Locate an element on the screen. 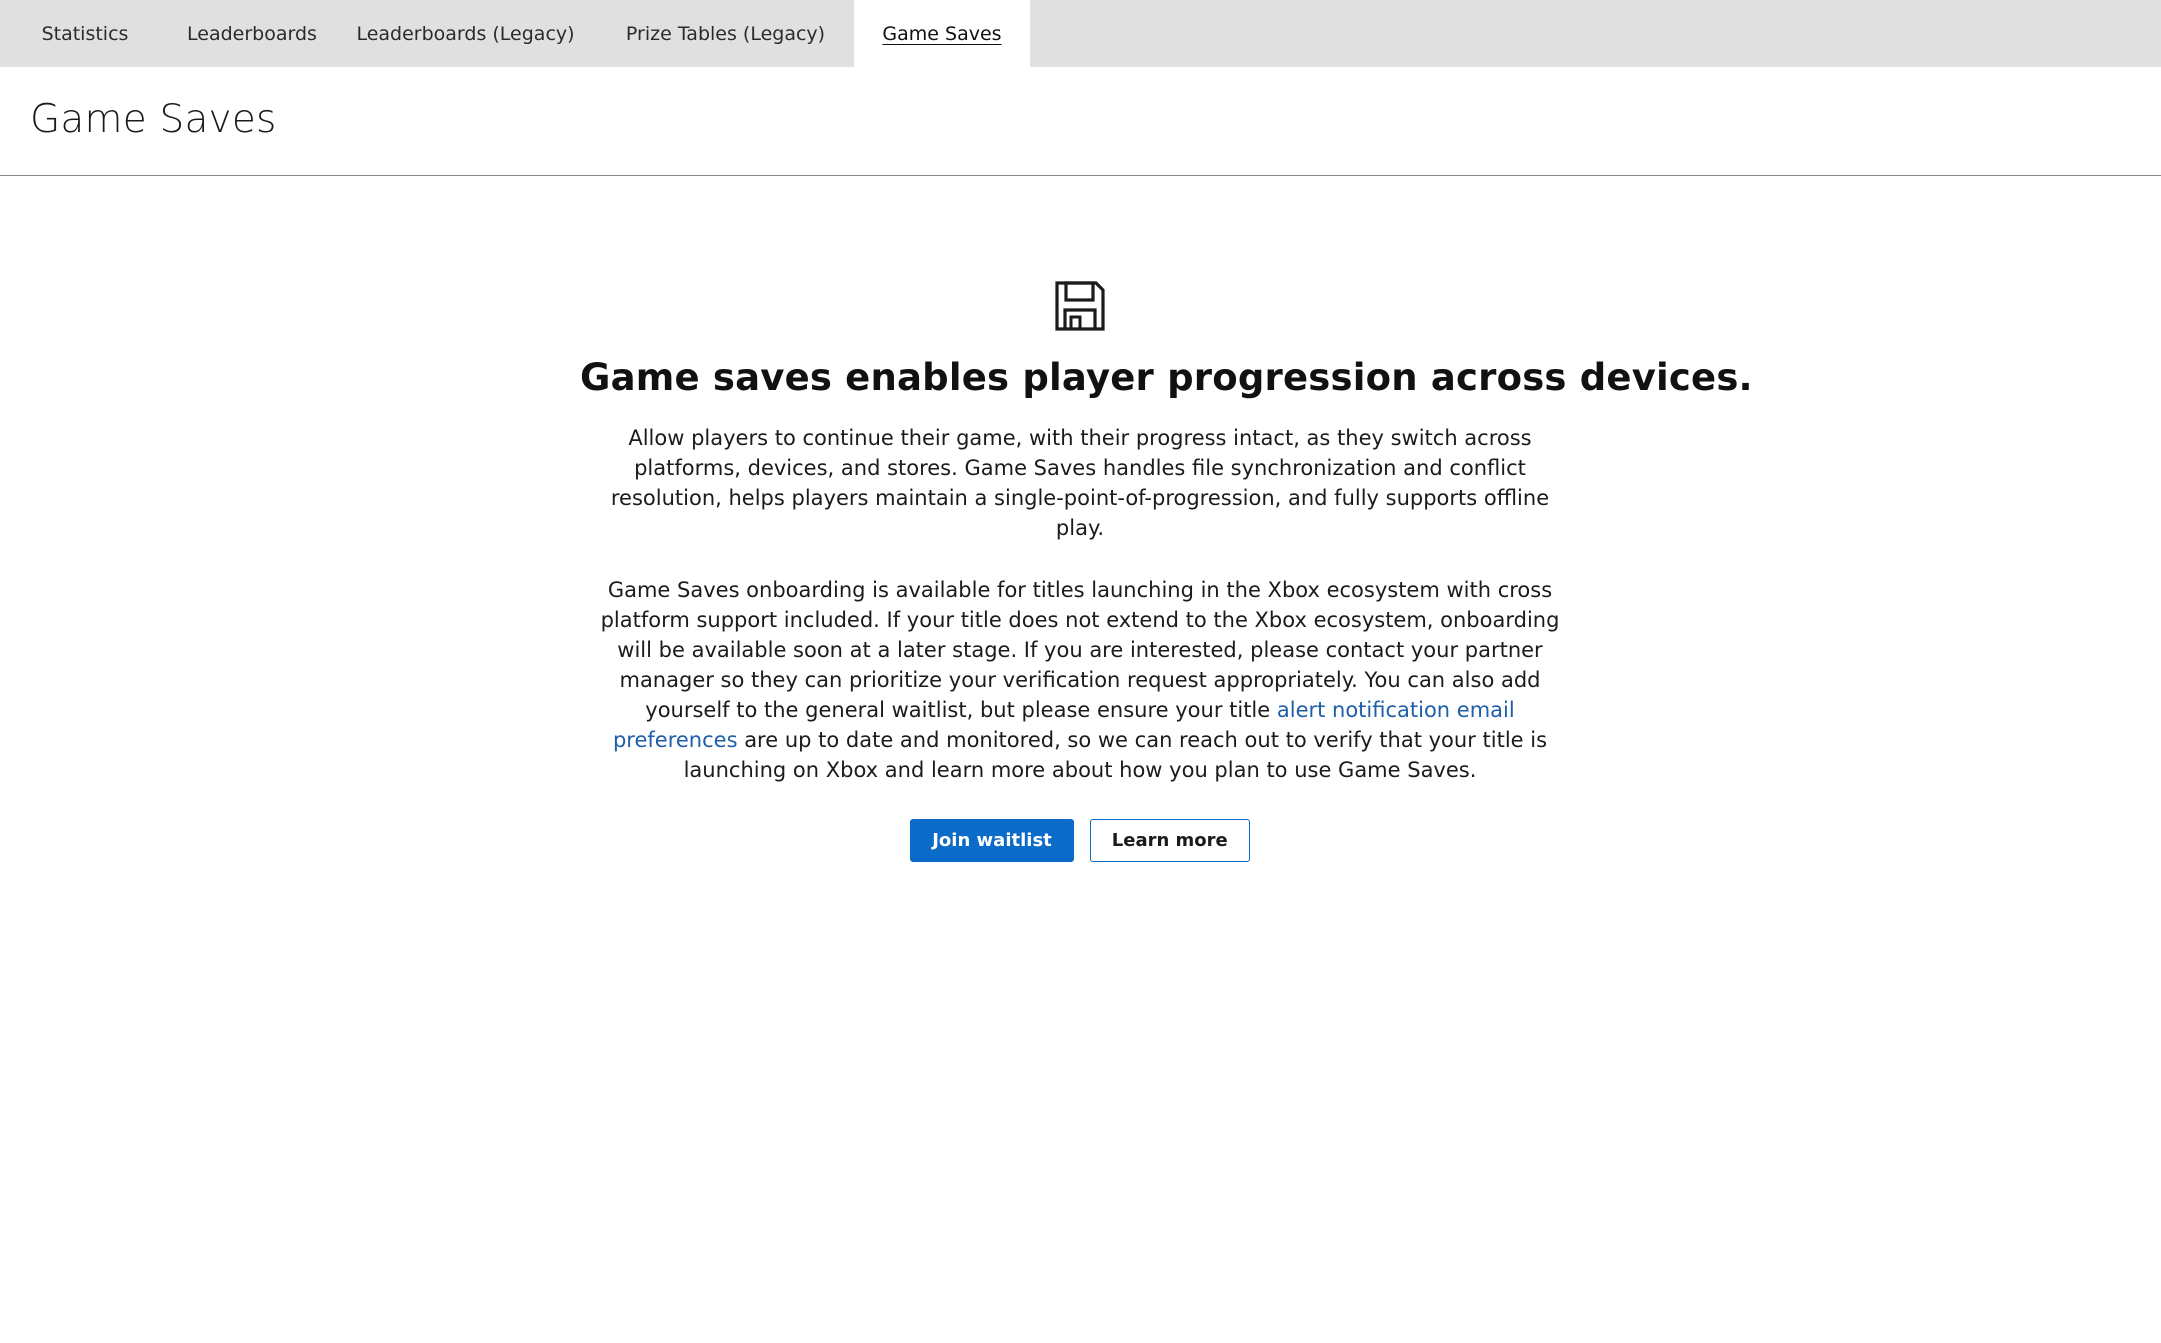 The width and height of the screenshot is (2161, 1343). join-waitlist-button: Join waitlist is located at coordinates (992, 840).